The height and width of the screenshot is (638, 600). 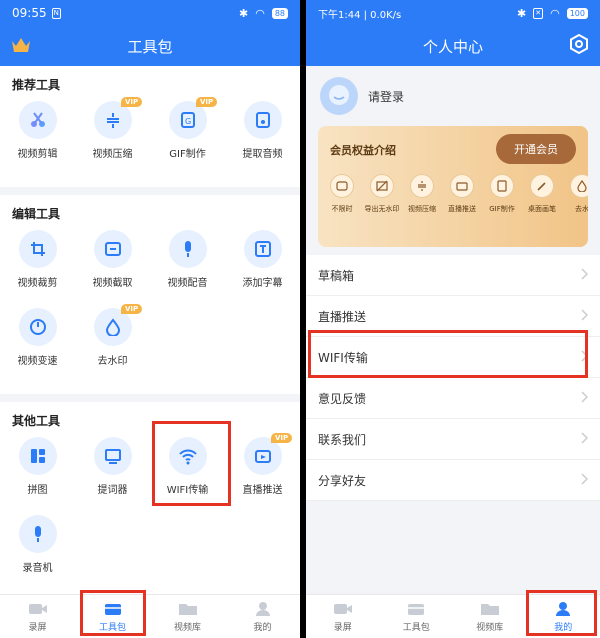 What do you see at coordinates (579, 186) in the screenshot?
I see `drop-icon` at bounding box center [579, 186].